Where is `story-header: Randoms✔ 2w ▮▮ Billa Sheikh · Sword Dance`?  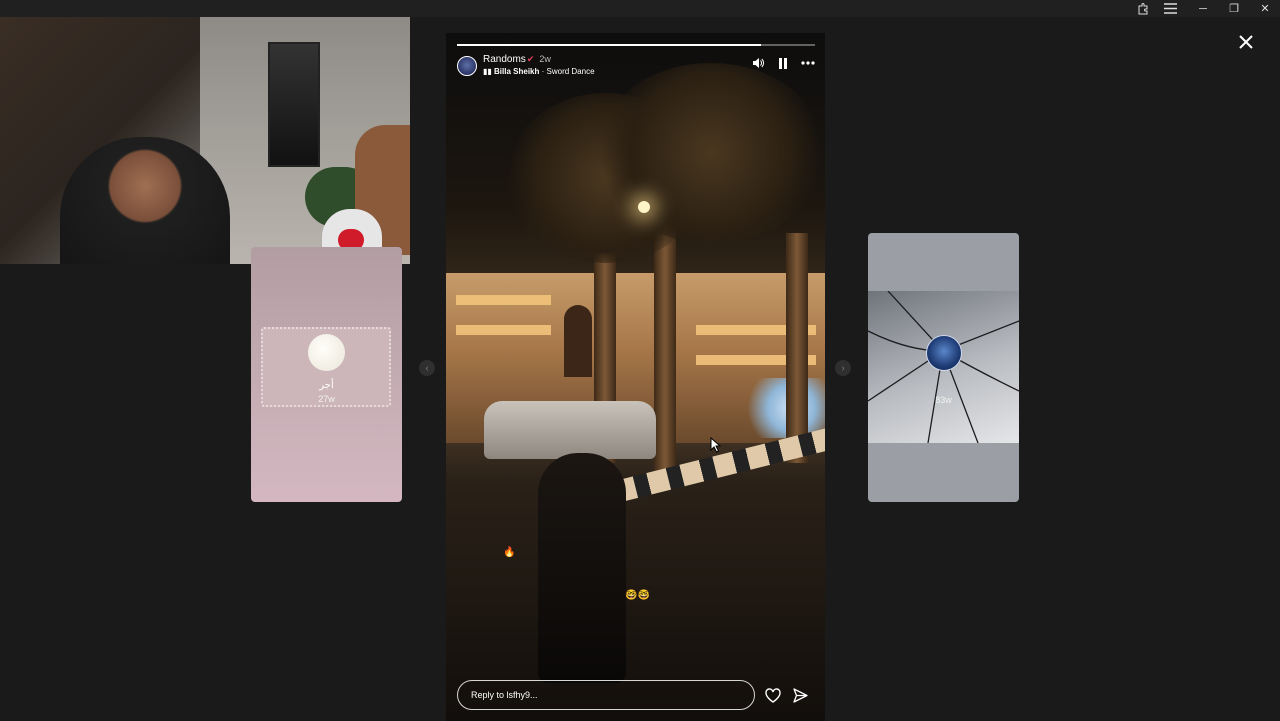
story-header: Randoms✔ 2w ▮▮ Billa Sheikh · Sword Dance is located at coordinates (636, 67).